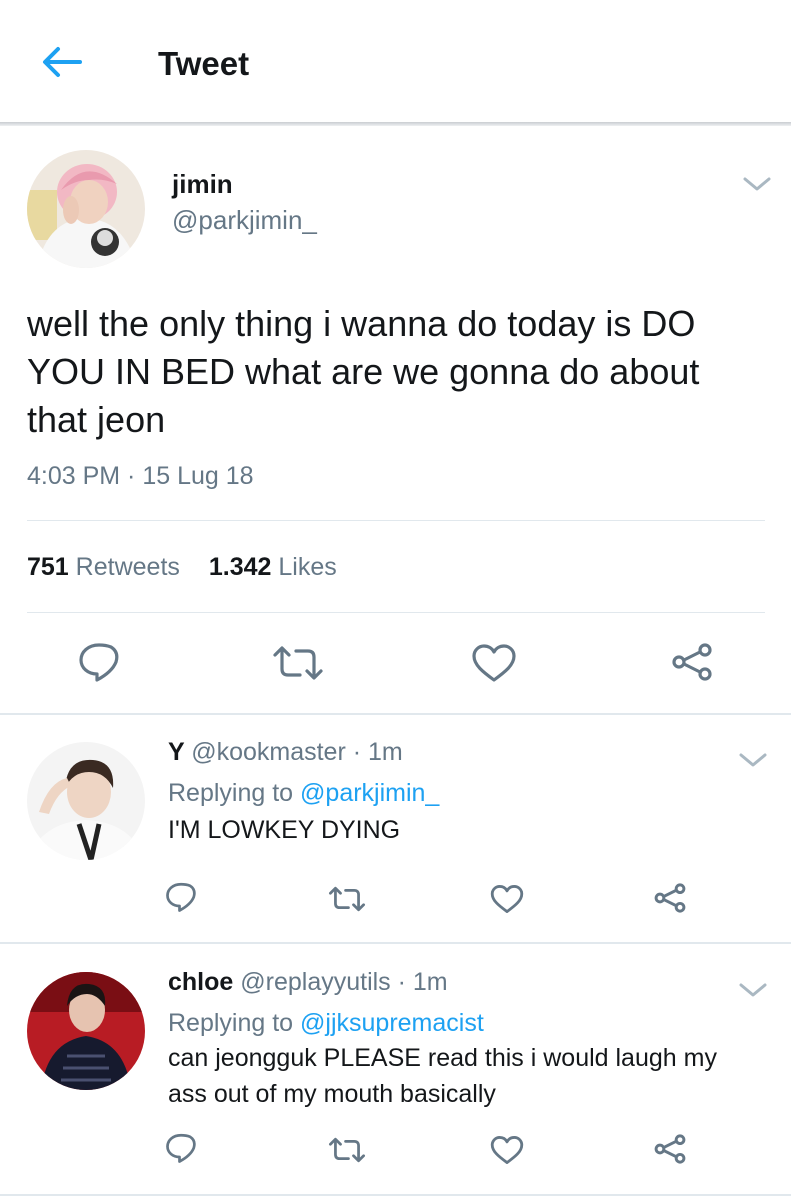  I want to click on reply-handle-time: @replayyutils · 1m, so click(343, 982).